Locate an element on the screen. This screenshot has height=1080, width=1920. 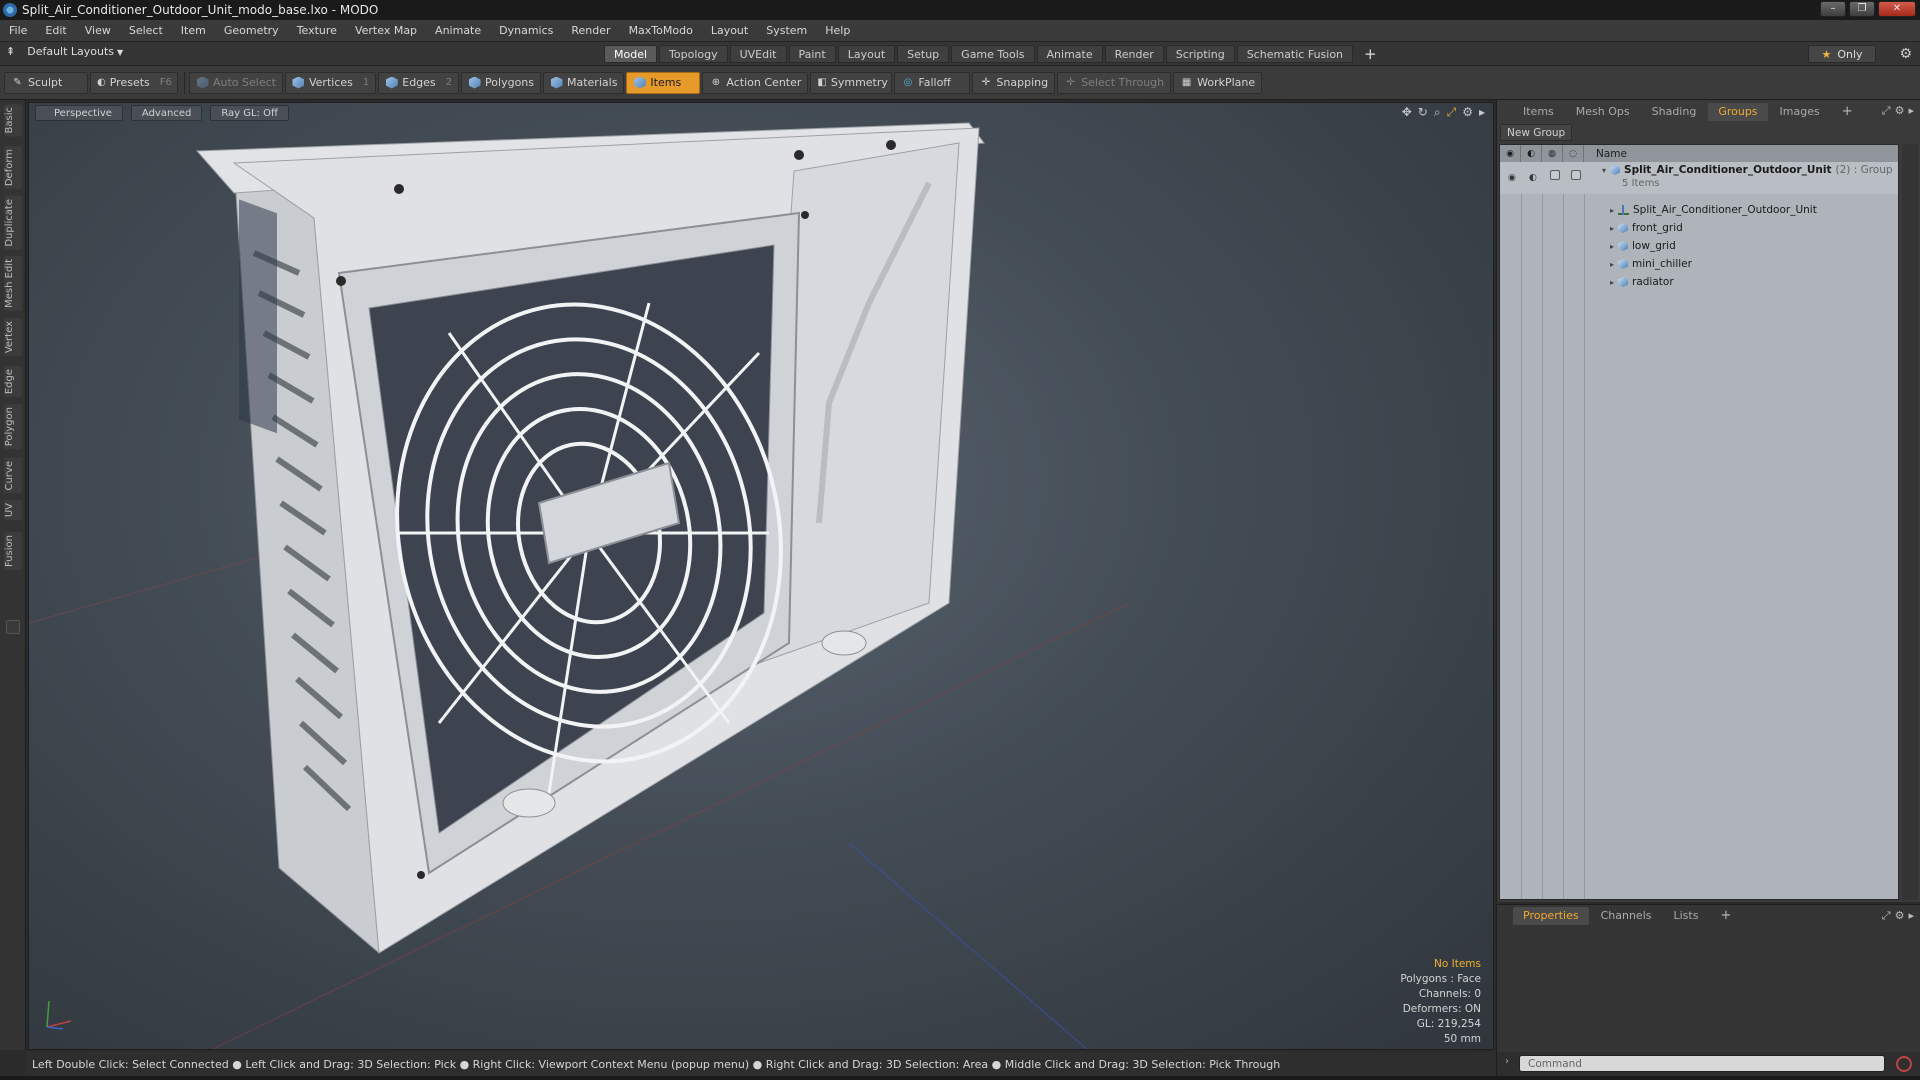
tab-uvedit: UVEdit is located at coordinates (758, 54).